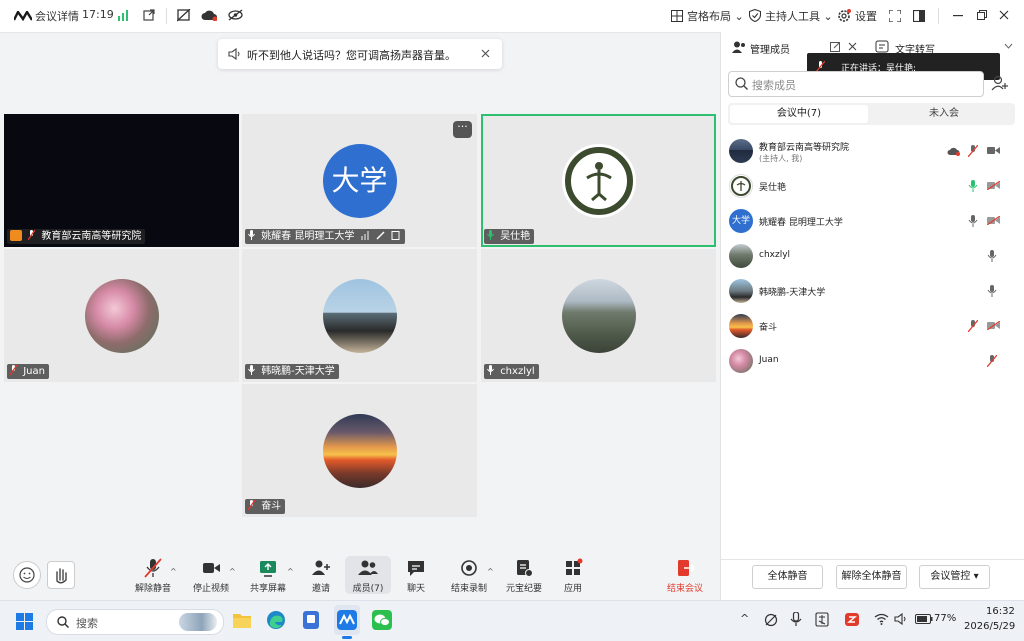 The width and height of the screenshot is (1024, 641). I want to click on meeting-control-button: 会议管控 ▾, so click(954, 577).